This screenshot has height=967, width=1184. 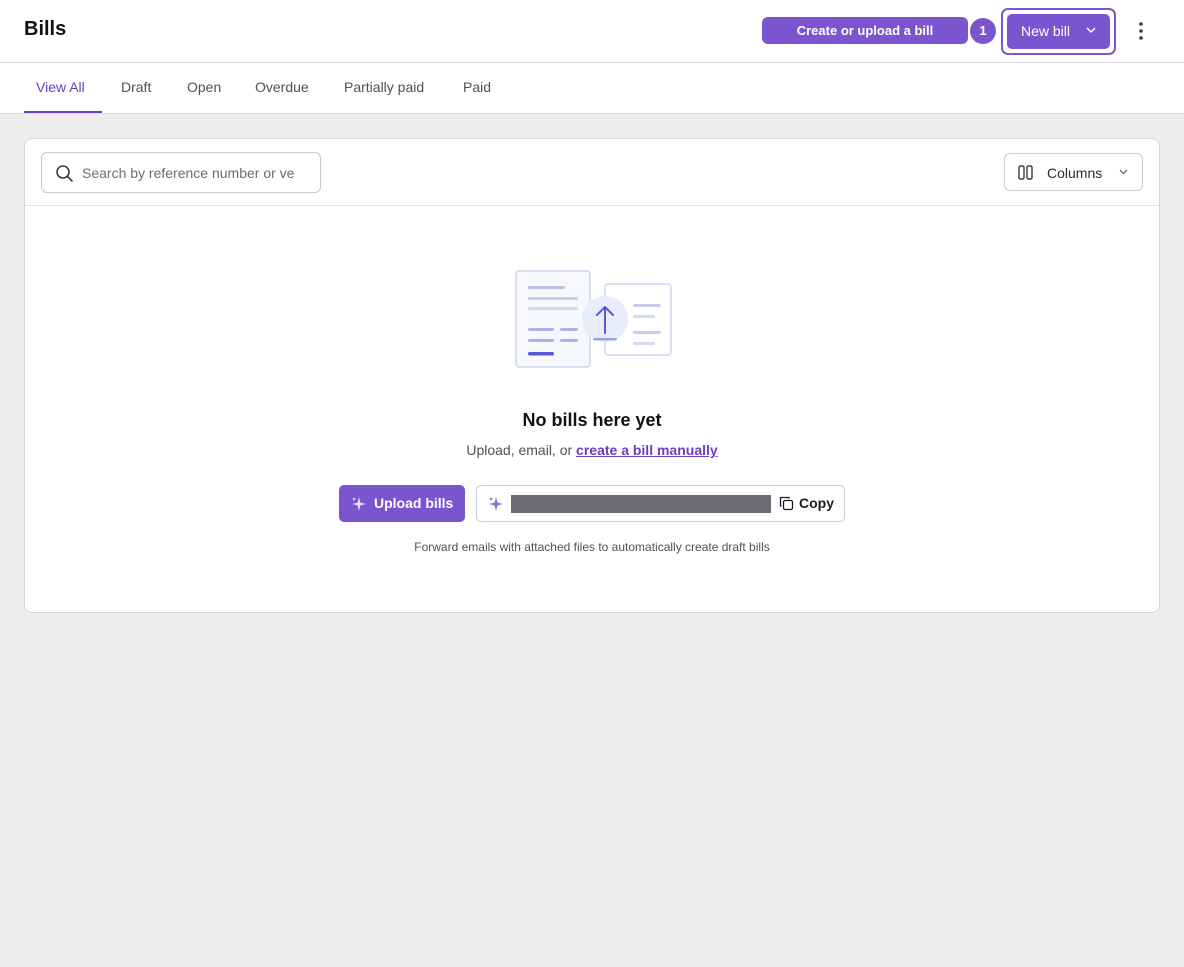 What do you see at coordinates (204, 87) in the screenshot?
I see `tab-open: Open` at bounding box center [204, 87].